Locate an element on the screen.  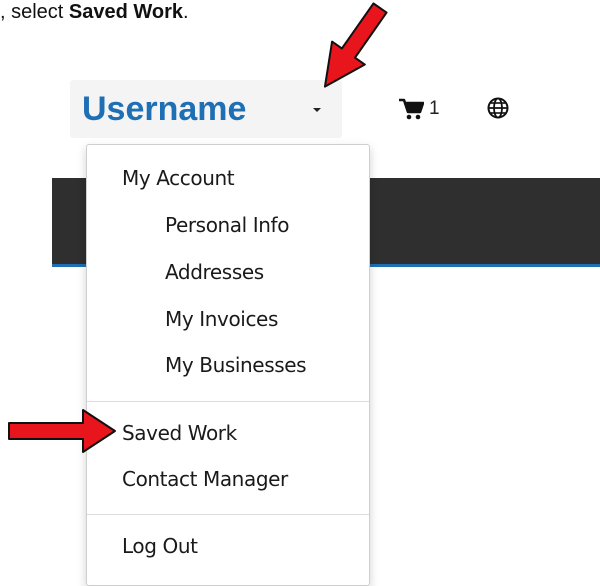
user-menu-toggle: Username is located at coordinates (206, 109).